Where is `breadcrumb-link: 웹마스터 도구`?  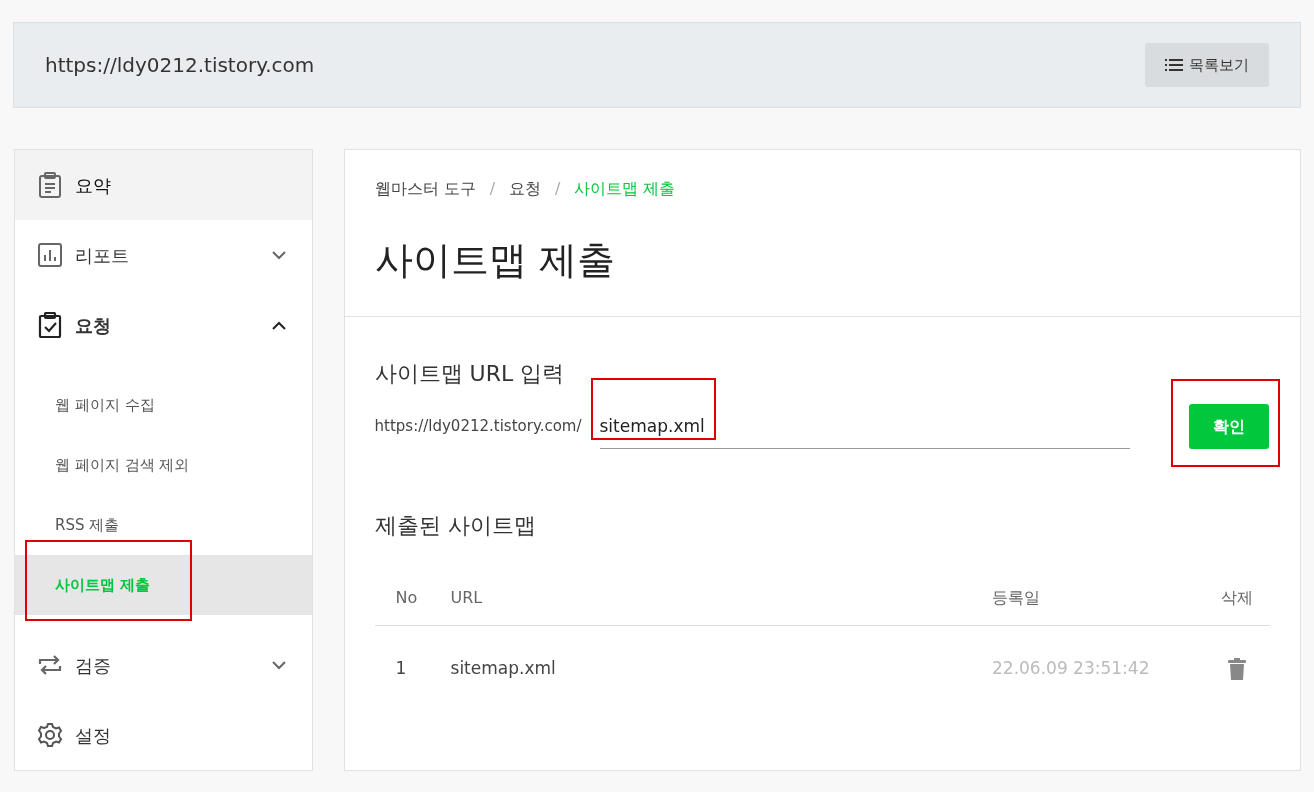 breadcrumb-link: 웹마스터 도구 is located at coordinates (425, 189).